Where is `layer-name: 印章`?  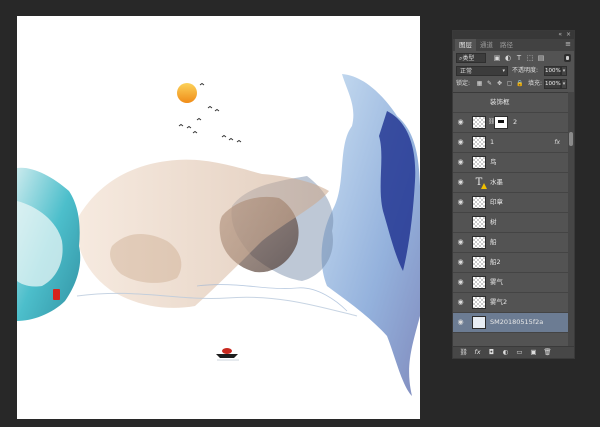
layer-name: 印章 is located at coordinates (496, 202).